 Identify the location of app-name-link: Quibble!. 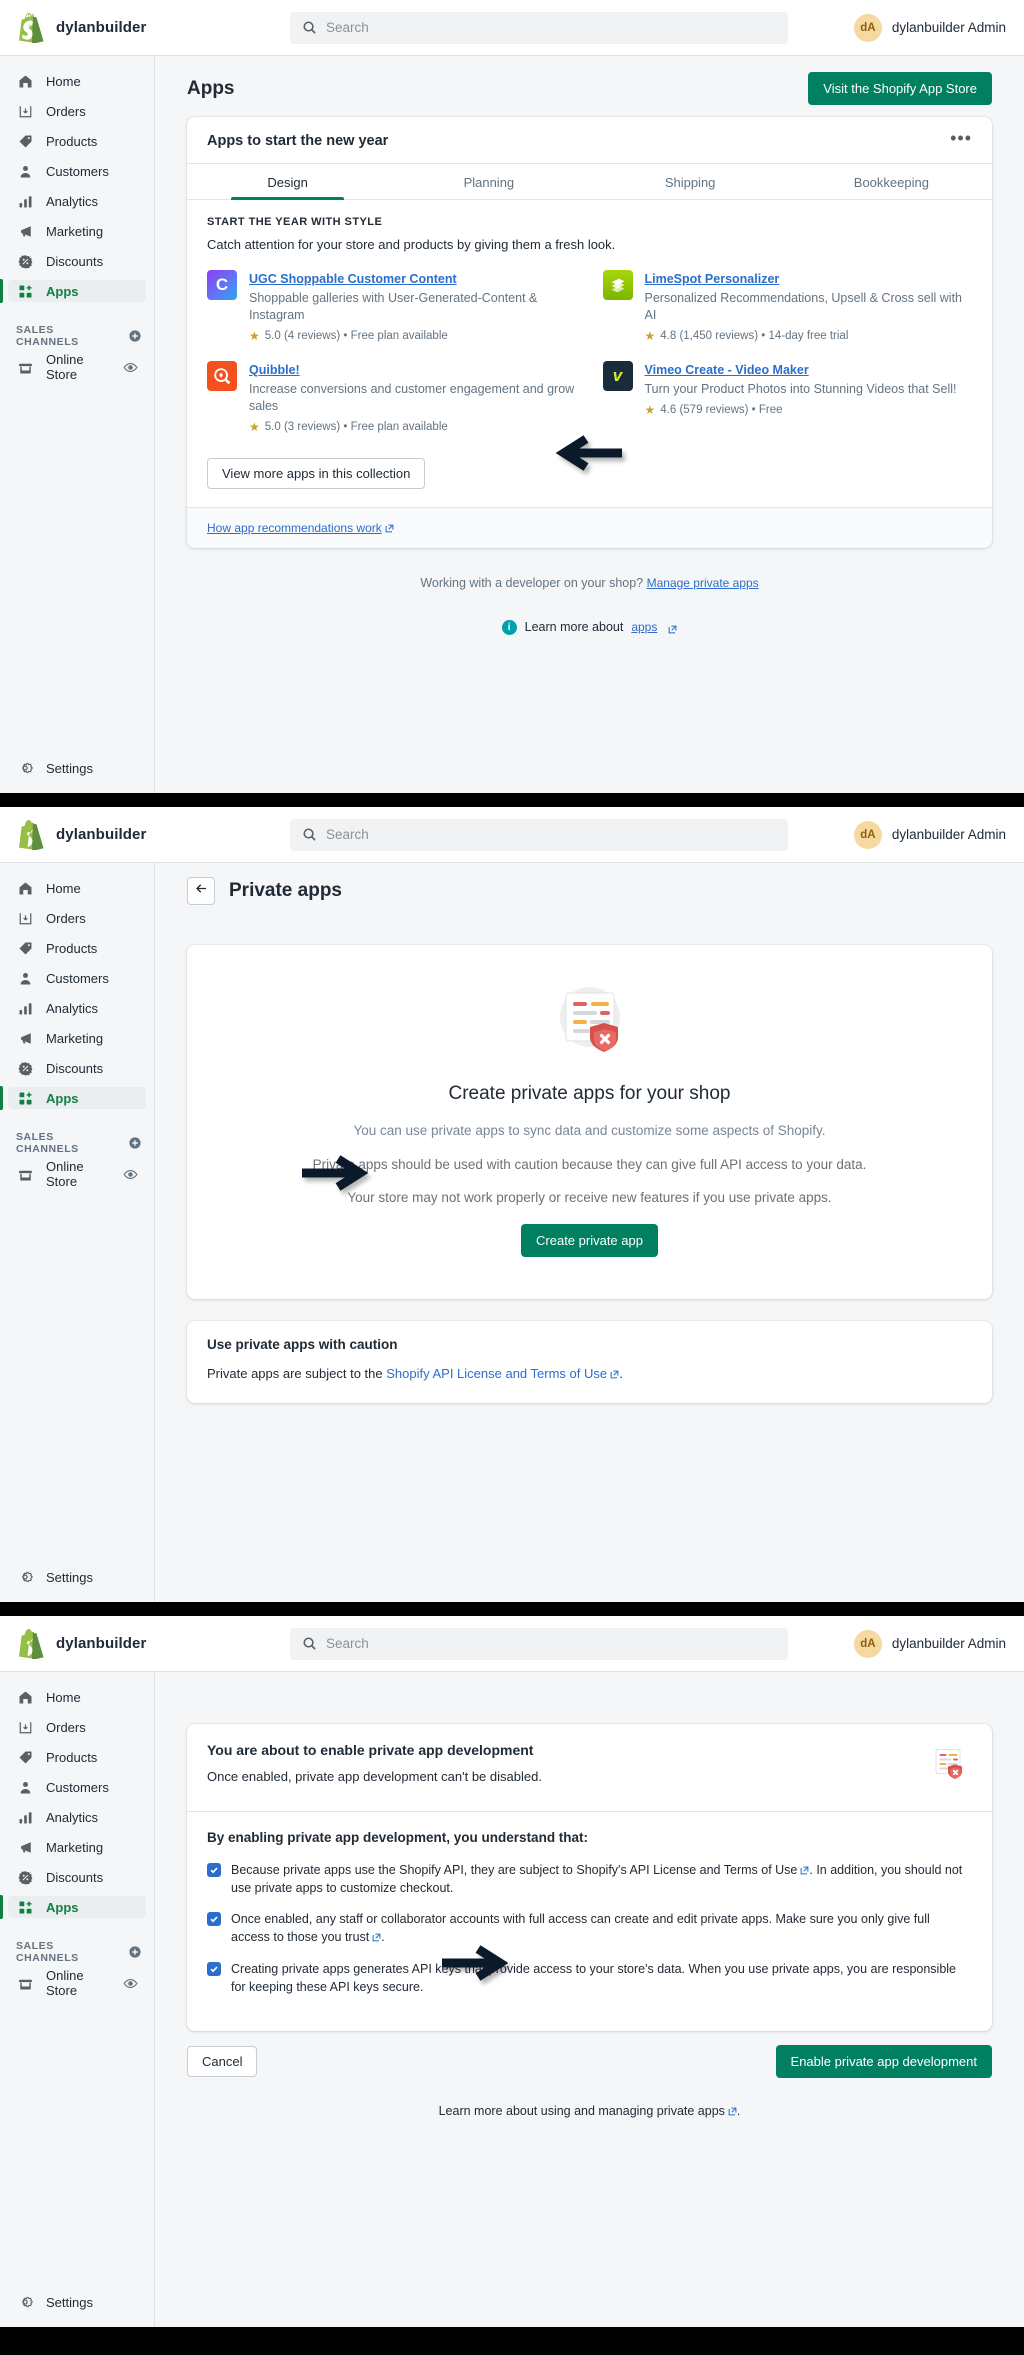
(274, 370).